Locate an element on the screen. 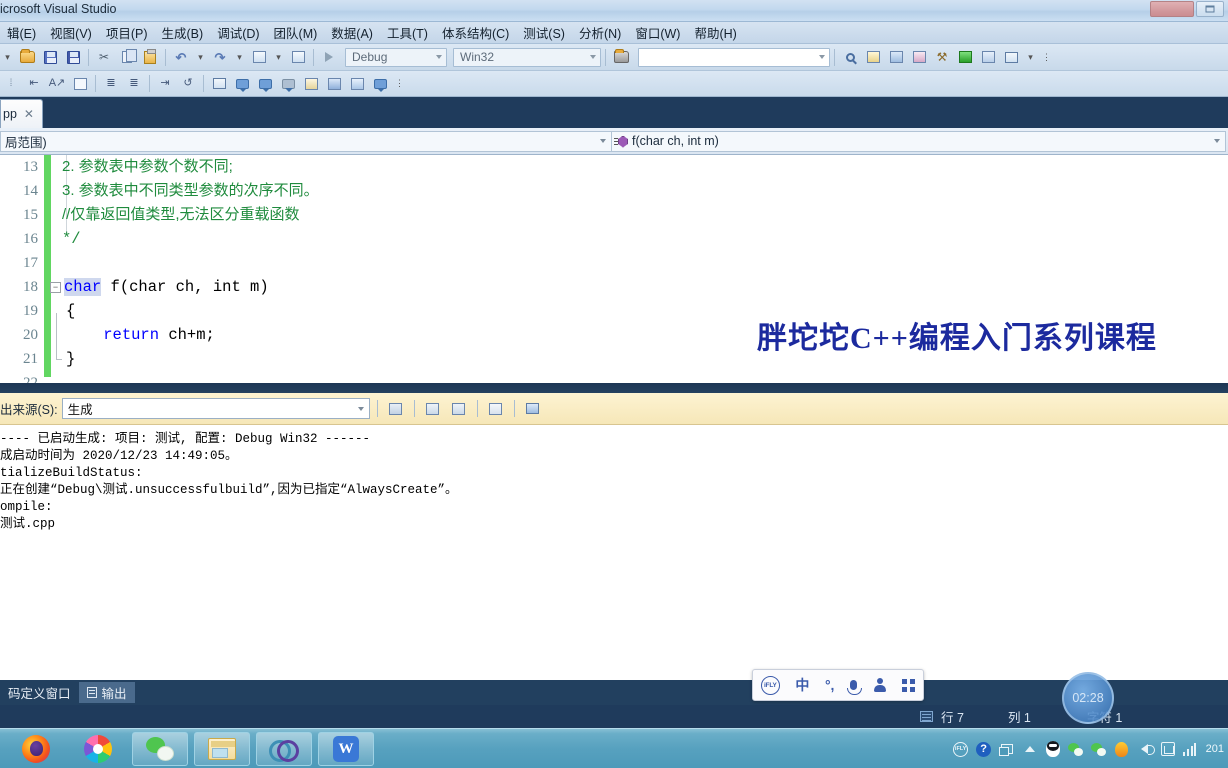 This screenshot has width=1228, height=768. undo-dropdown-icon: ▾ is located at coordinates (200, 57).